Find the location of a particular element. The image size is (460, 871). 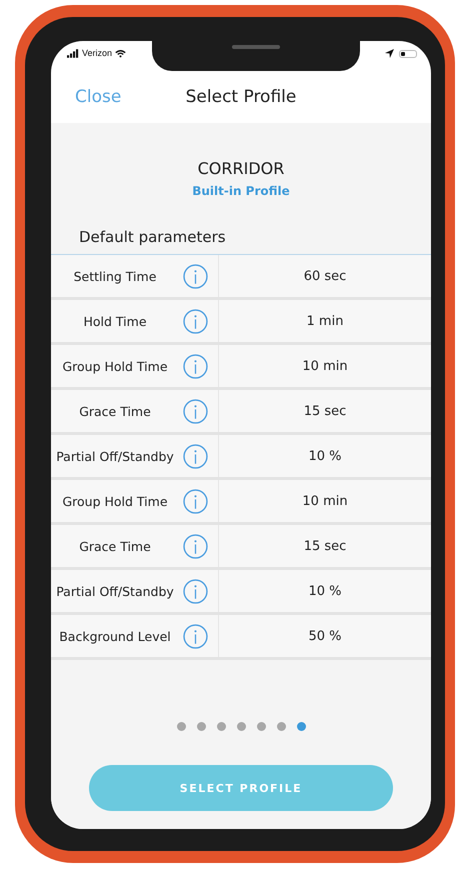

parameter-label: Background Level is located at coordinates (115, 636).